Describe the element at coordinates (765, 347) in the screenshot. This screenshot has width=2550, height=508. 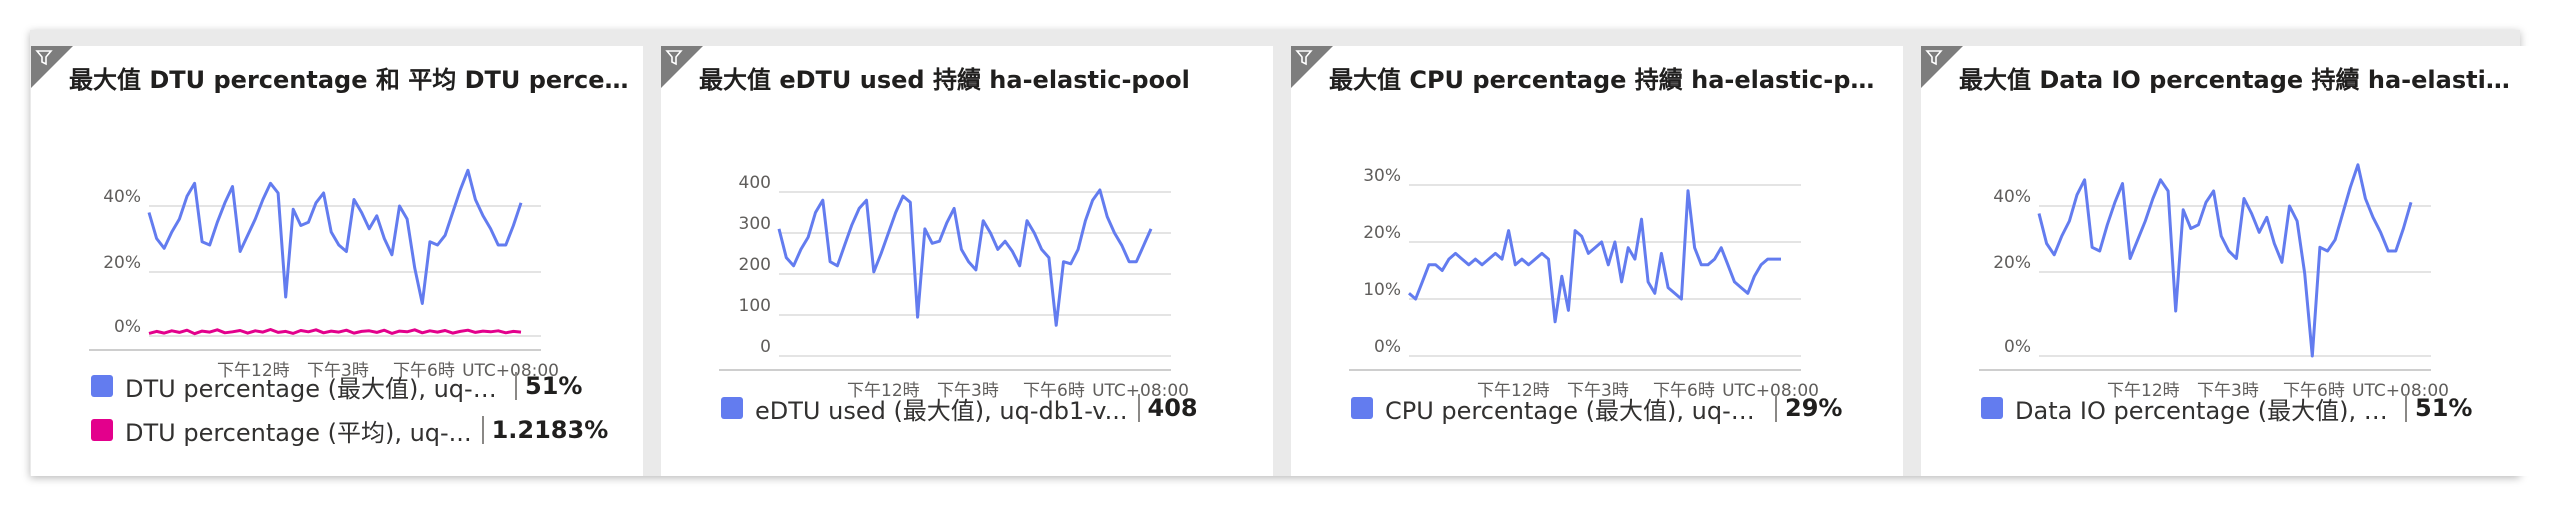
I see `y-tick-label: 0` at that location.